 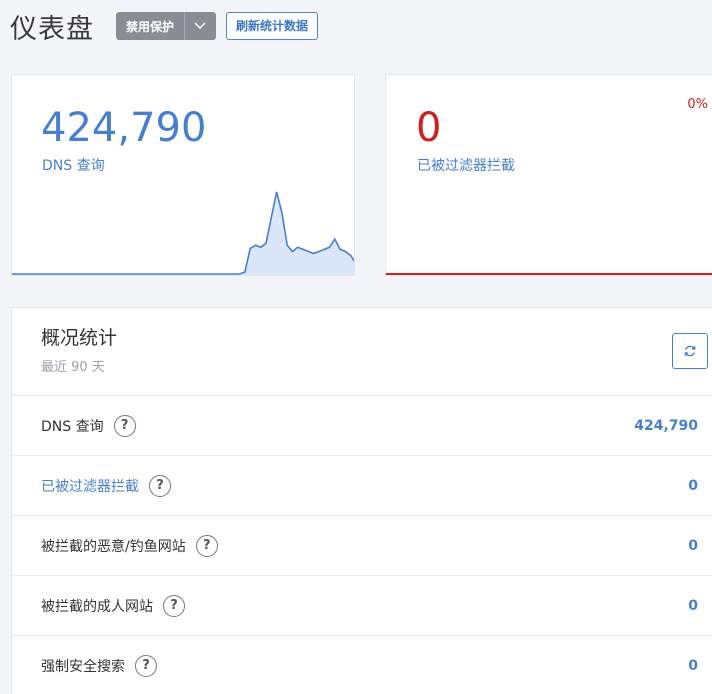 I want to click on dns-queries-label: DNS 查询, so click(x=73, y=166).